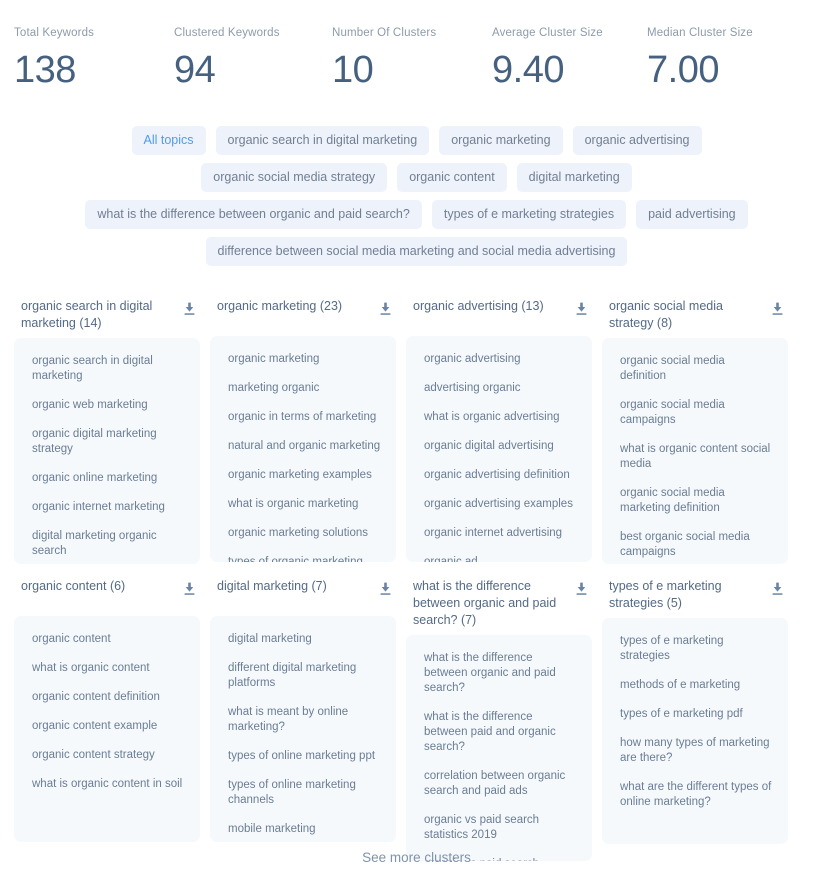 The height and width of the screenshot is (891, 833). I want to click on metric-card: Clustered Keywords 94, so click(253, 59).